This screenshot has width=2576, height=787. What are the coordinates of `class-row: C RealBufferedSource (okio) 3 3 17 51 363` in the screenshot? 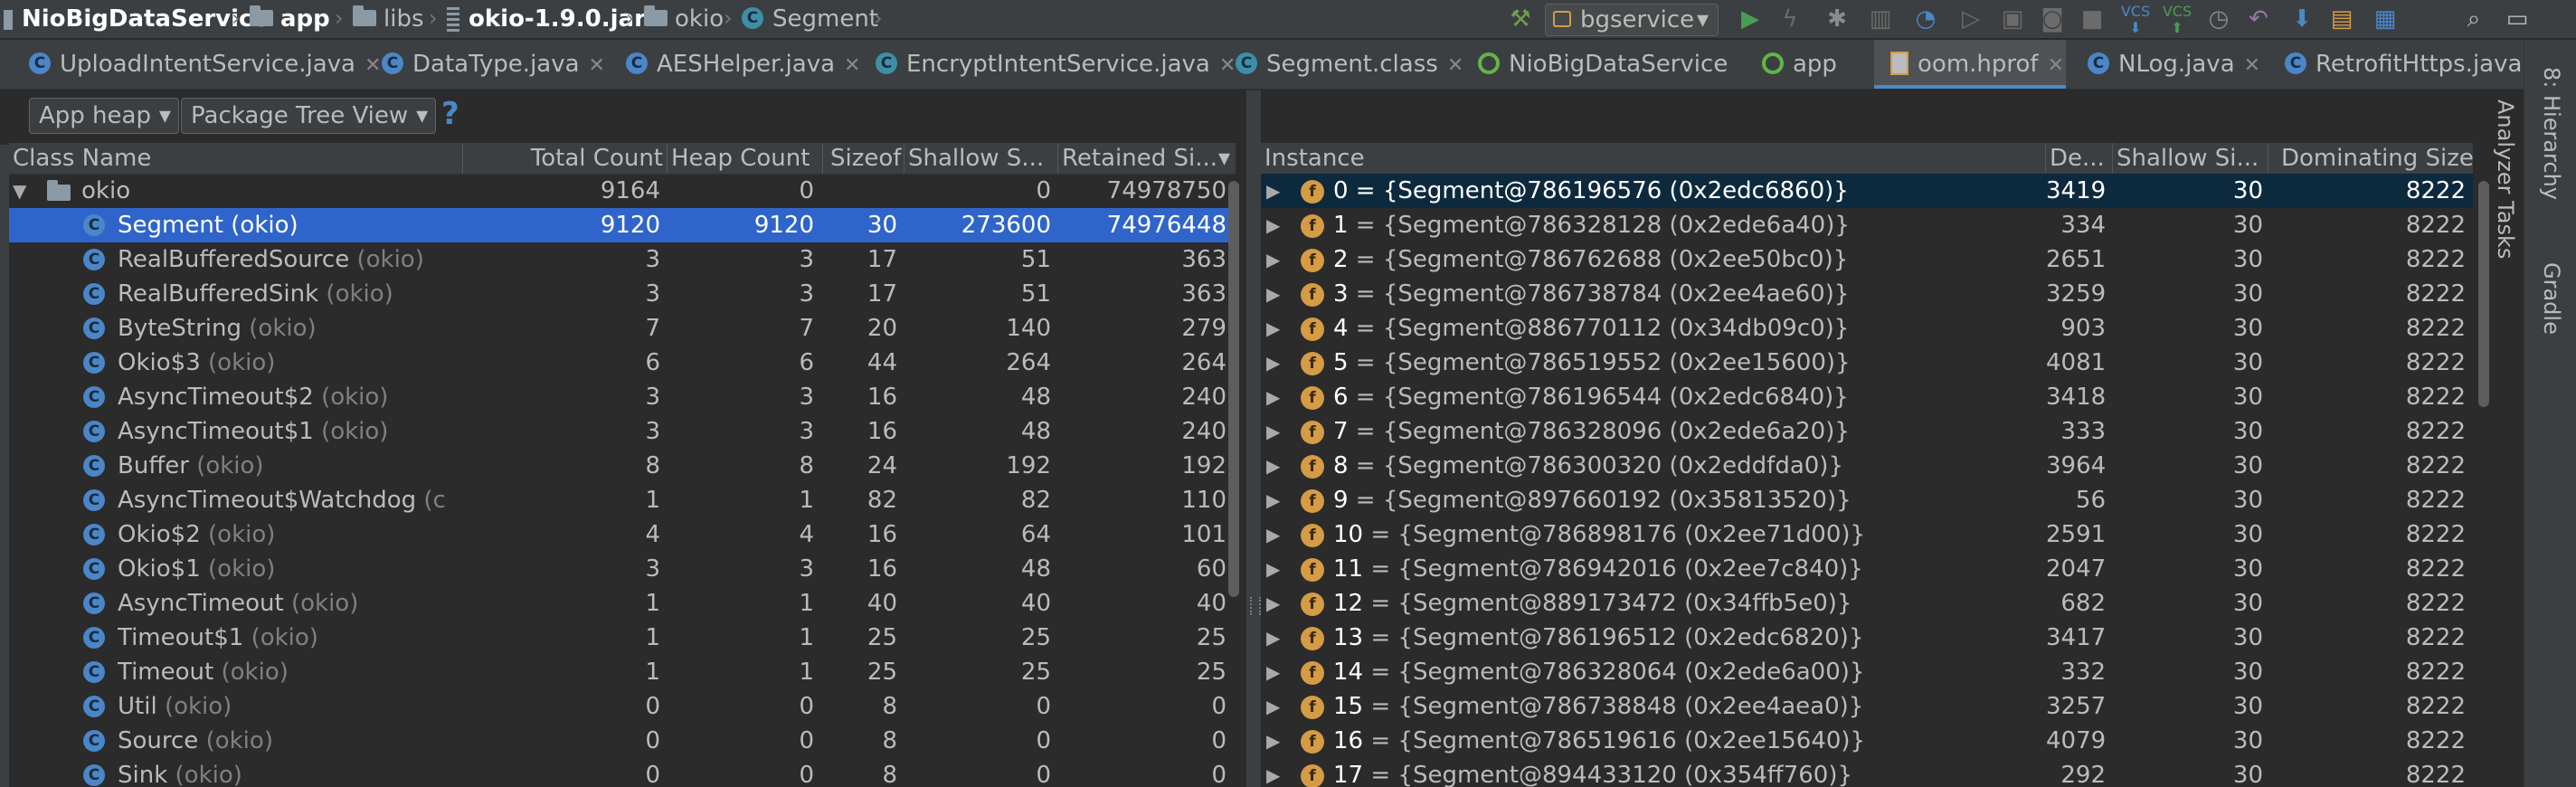 It's located at (619, 260).